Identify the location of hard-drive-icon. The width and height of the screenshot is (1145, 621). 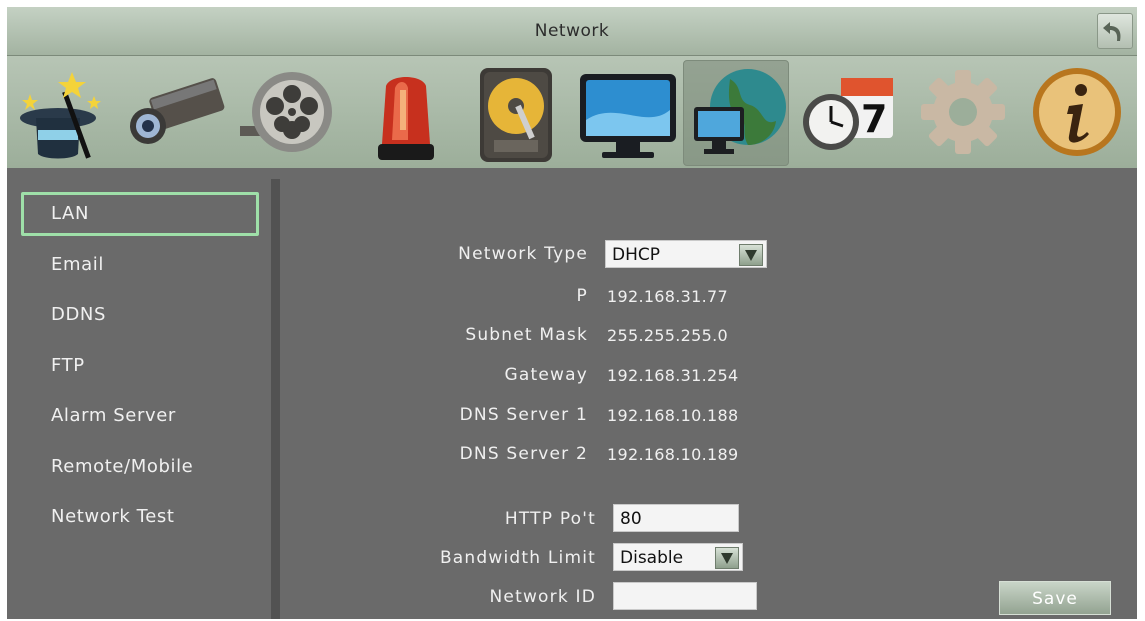
(518, 112).